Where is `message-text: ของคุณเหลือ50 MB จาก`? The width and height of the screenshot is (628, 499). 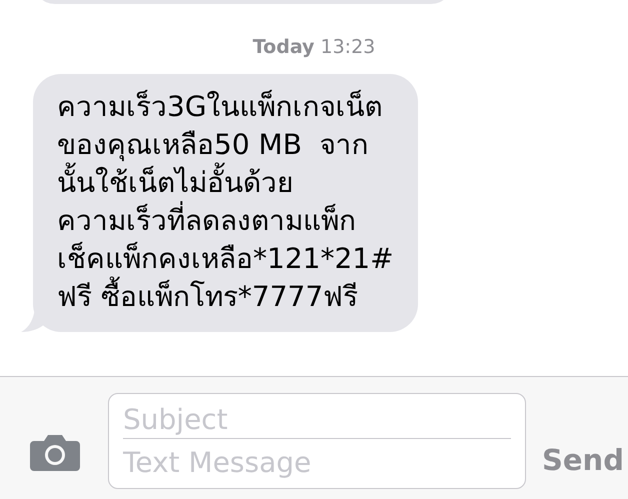 message-text: ของคุณเหลือ50 MB จาก is located at coordinates (213, 144).